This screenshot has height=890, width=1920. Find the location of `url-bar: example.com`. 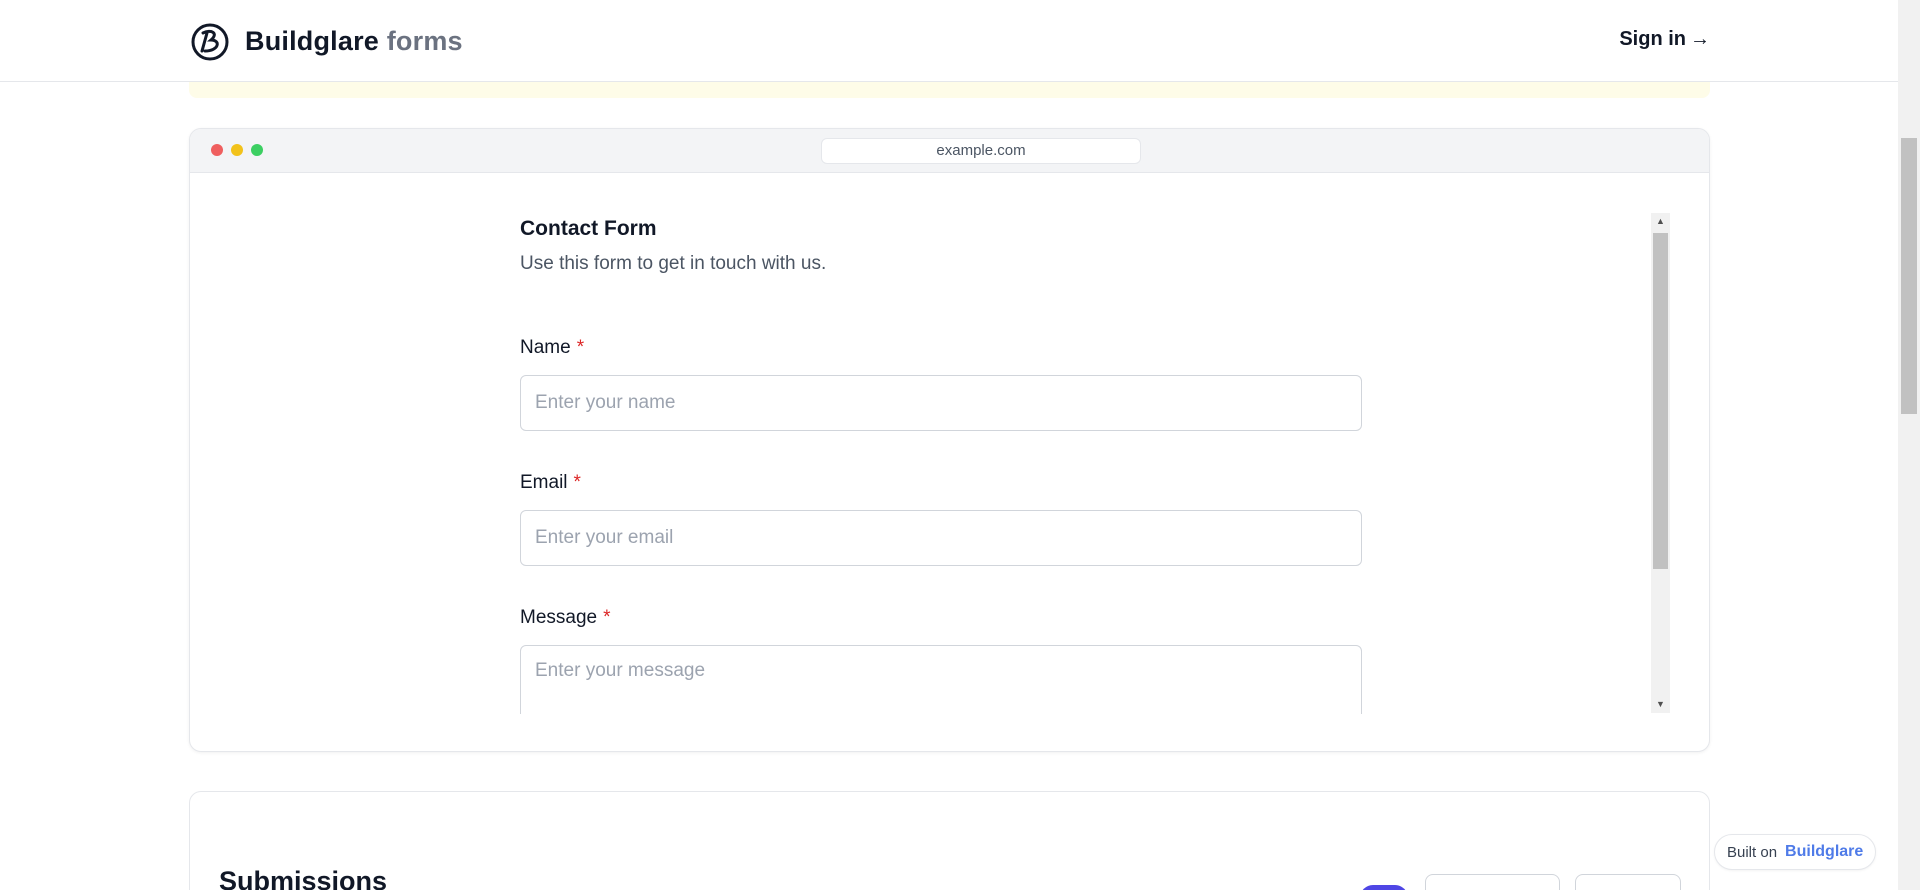

url-bar: example.com is located at coordinates (981, 151).